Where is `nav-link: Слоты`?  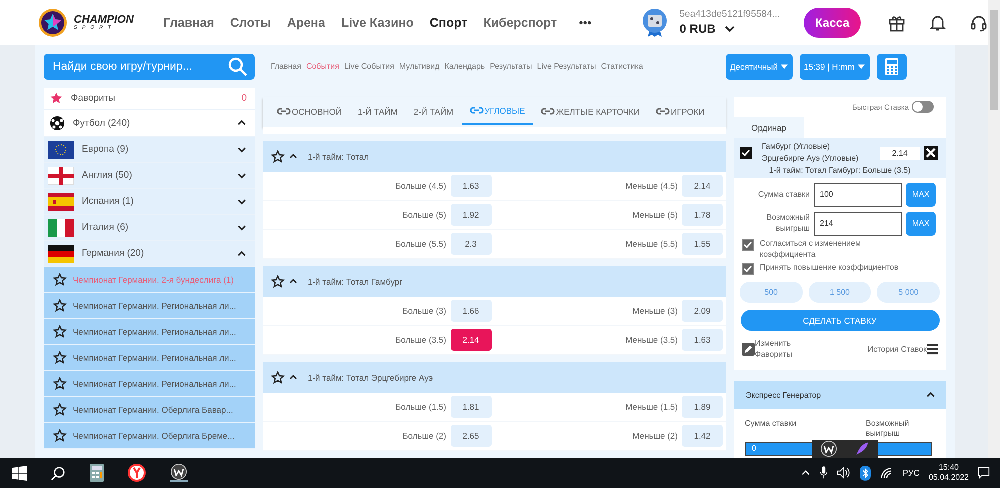 nav-link: Слоты is located at coordinates (251, 23).